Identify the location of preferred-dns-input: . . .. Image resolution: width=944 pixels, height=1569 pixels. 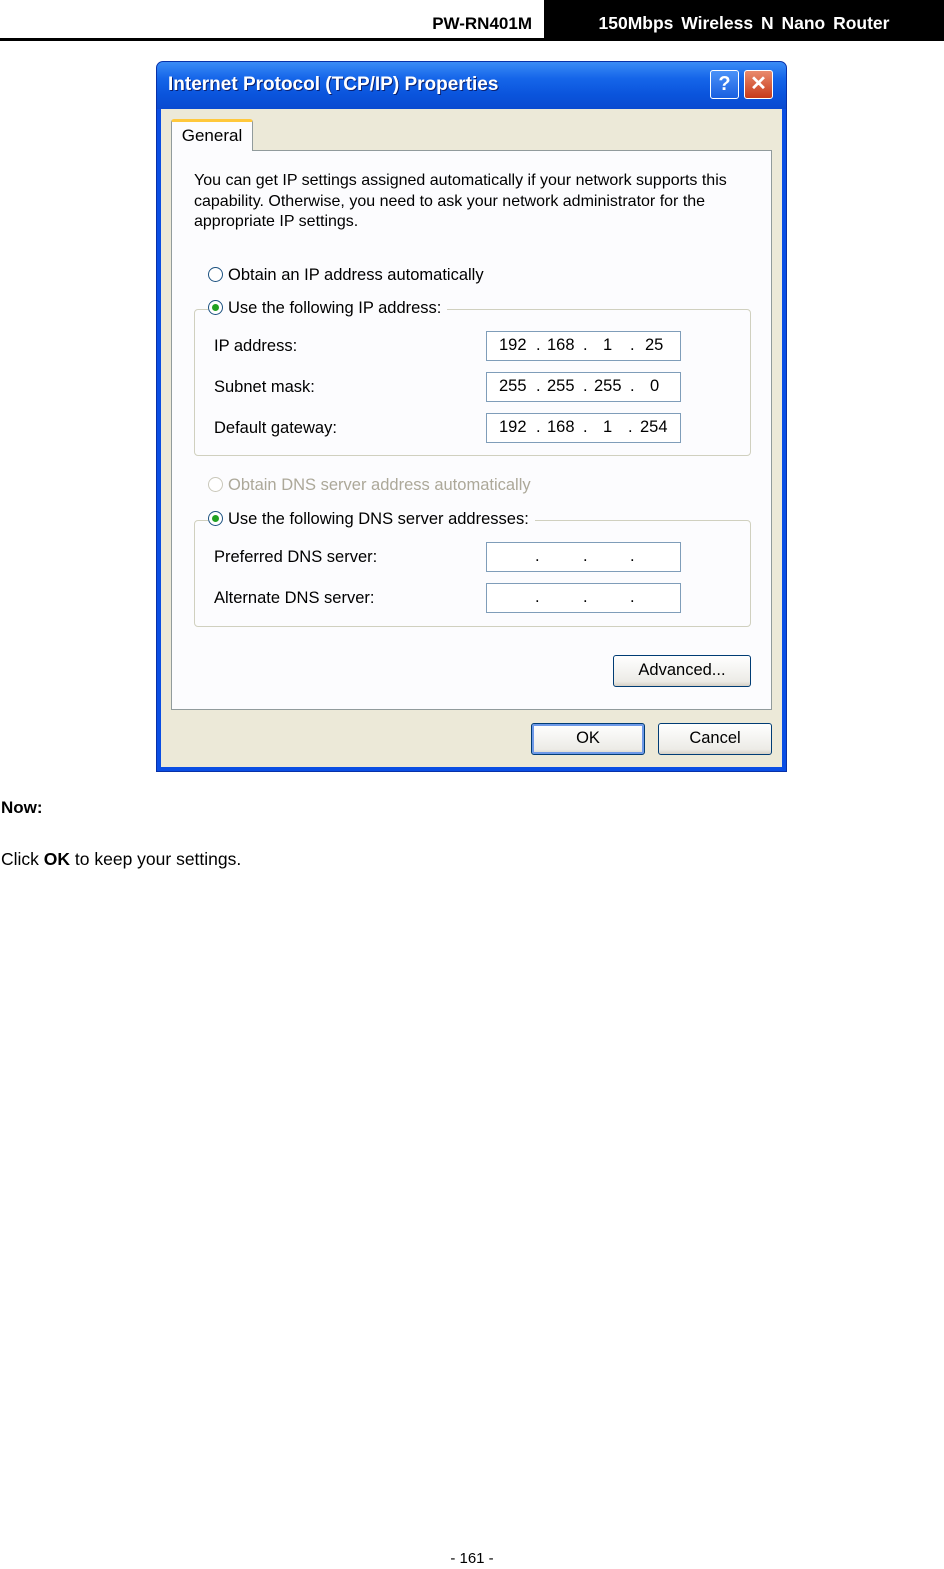
(583, 557).